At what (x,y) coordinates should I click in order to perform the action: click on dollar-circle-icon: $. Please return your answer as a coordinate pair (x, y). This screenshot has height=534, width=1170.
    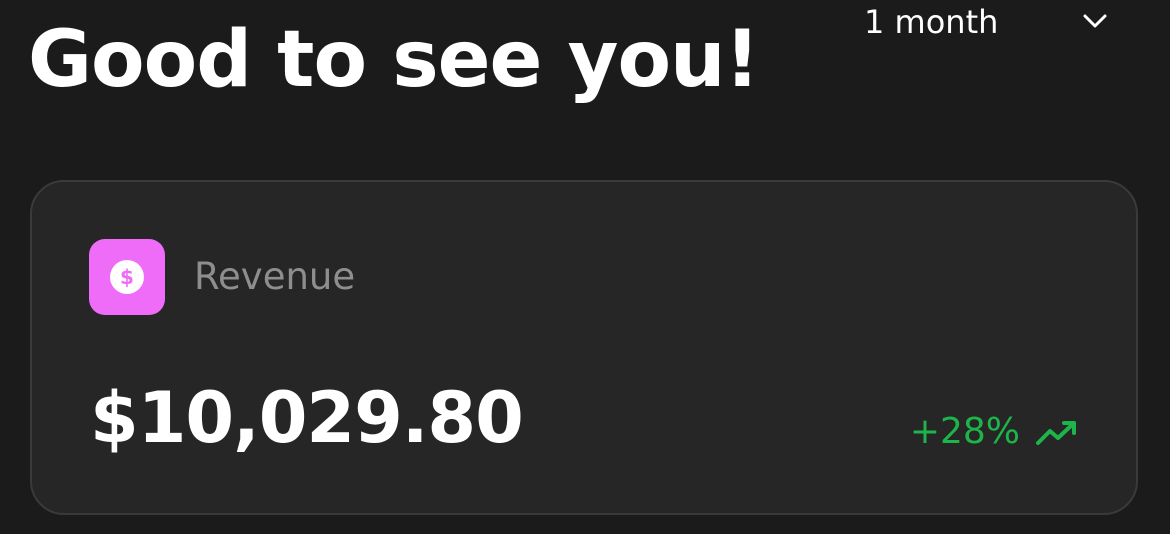
    Looking at the image, I should click on (127, 277).